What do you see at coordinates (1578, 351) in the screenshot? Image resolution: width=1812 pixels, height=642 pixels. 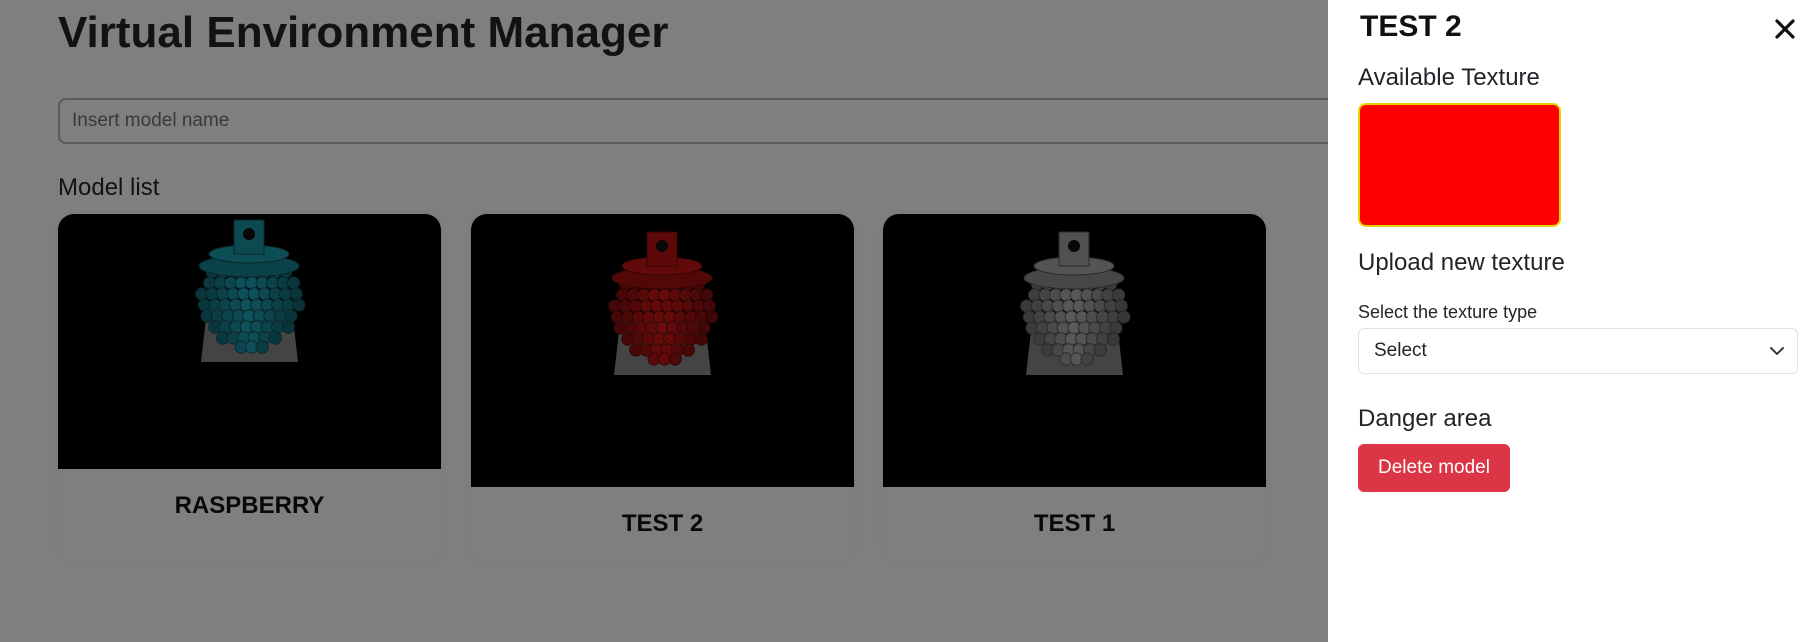 I see `texture-type-select: Select` at bounding box center [1578, 351].